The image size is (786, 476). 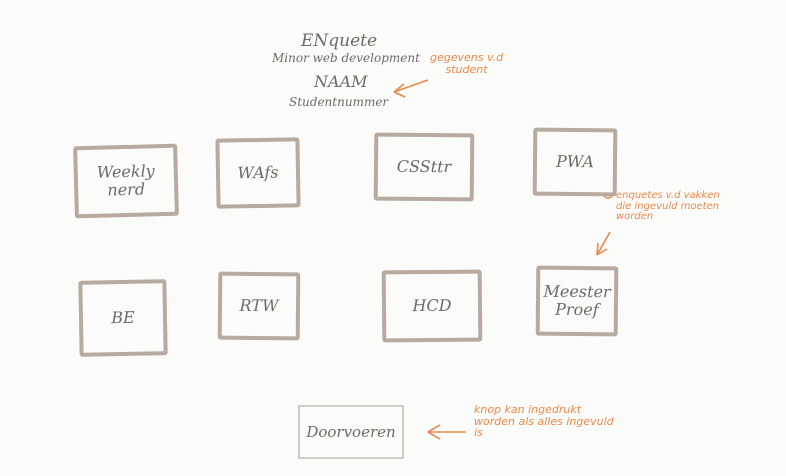 What do you see at coordinates (603, 243) in the screenshot?
I see `subjects-arrow-icon` at bounding box center [603, 243].